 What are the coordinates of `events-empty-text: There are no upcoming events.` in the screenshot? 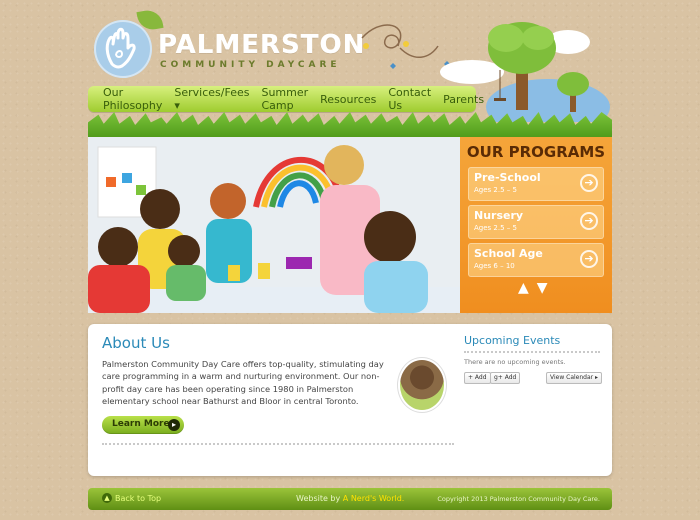 It's located at (515, 362).